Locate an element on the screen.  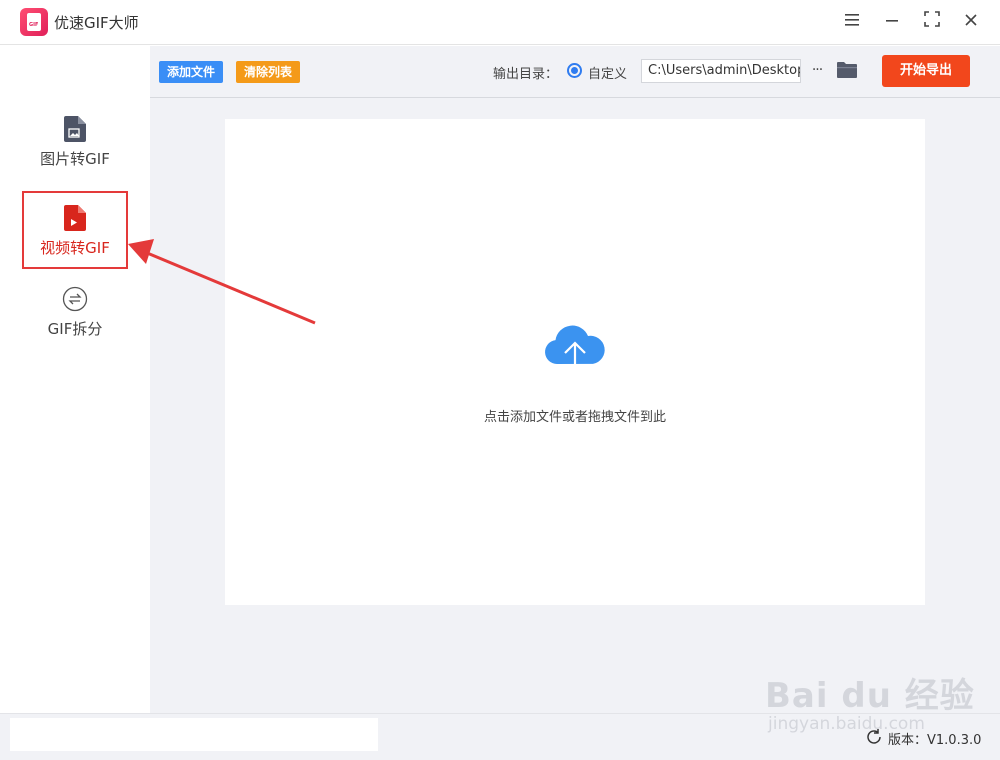
custom-radio is located at coordinates (574, 70).